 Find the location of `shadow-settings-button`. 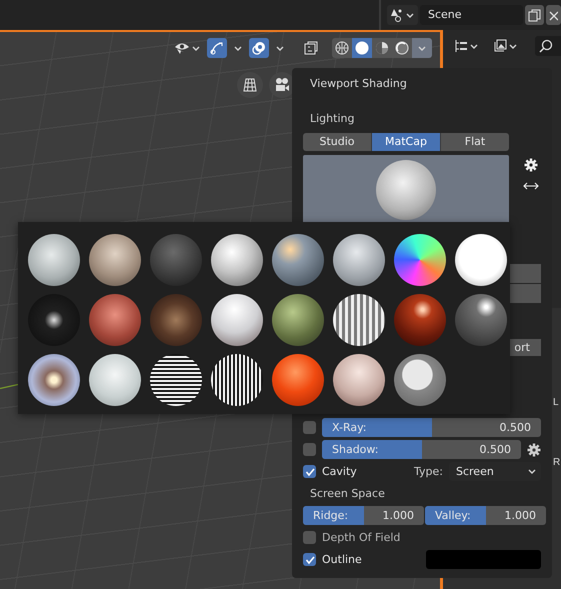

shadow-settings-button is located at coordinates (534, 449).